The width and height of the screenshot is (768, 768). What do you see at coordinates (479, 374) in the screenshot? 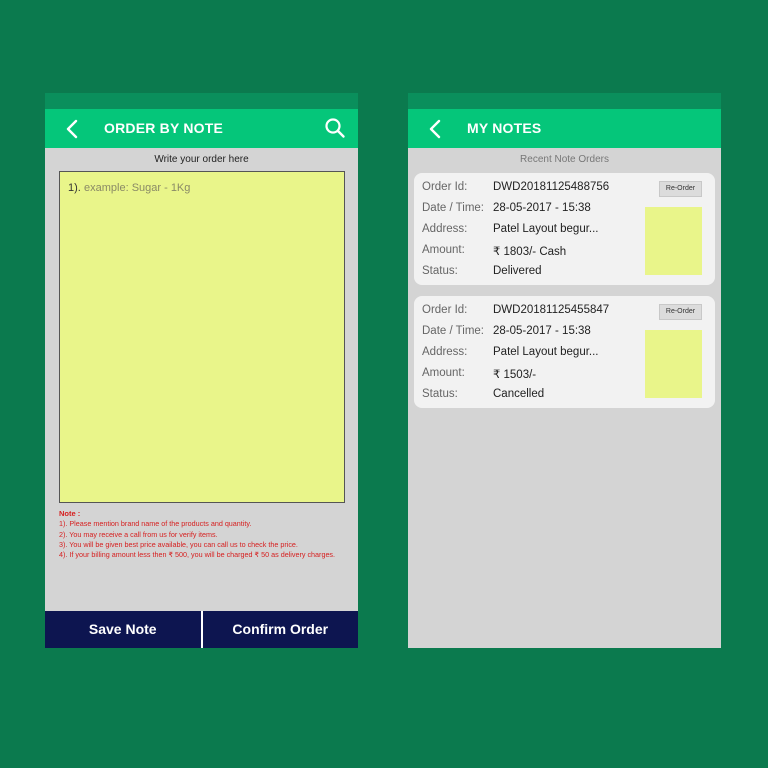
I see `amount-row: Amount: ₹ 1503/-` at bounding box center [479, 374].